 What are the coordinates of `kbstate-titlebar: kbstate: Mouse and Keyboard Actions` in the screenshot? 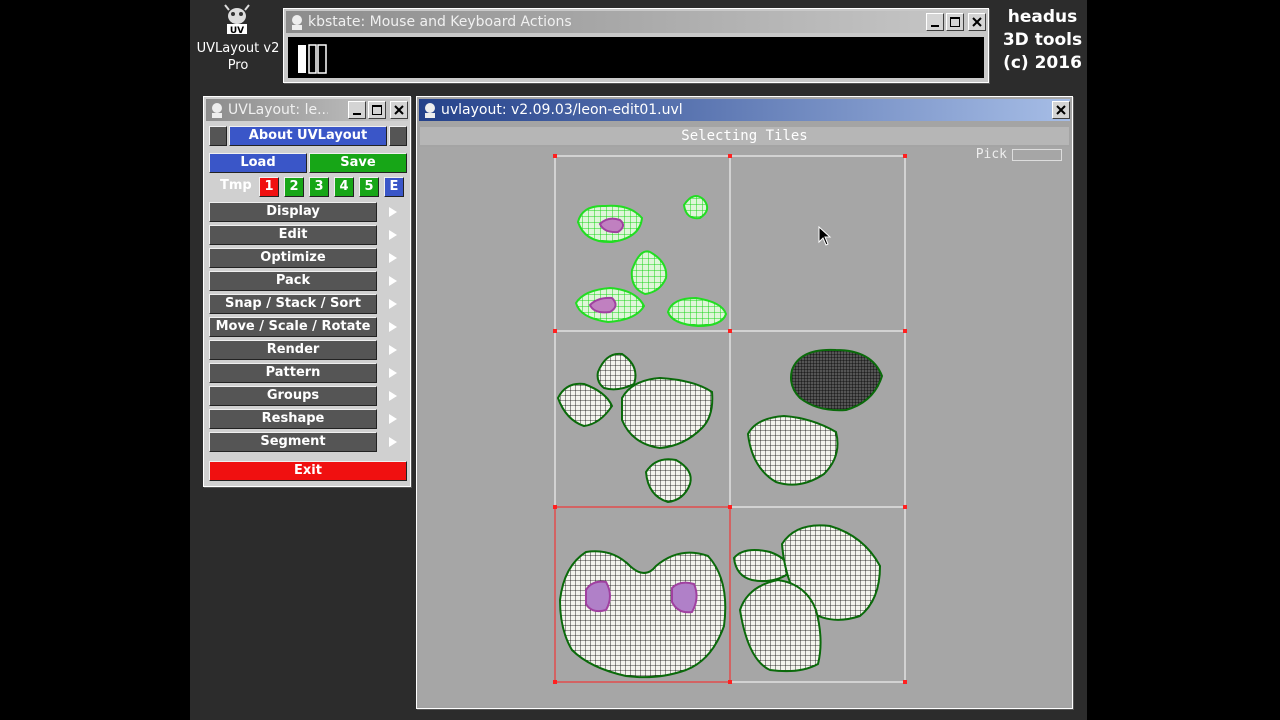 It's located at (636, 22).